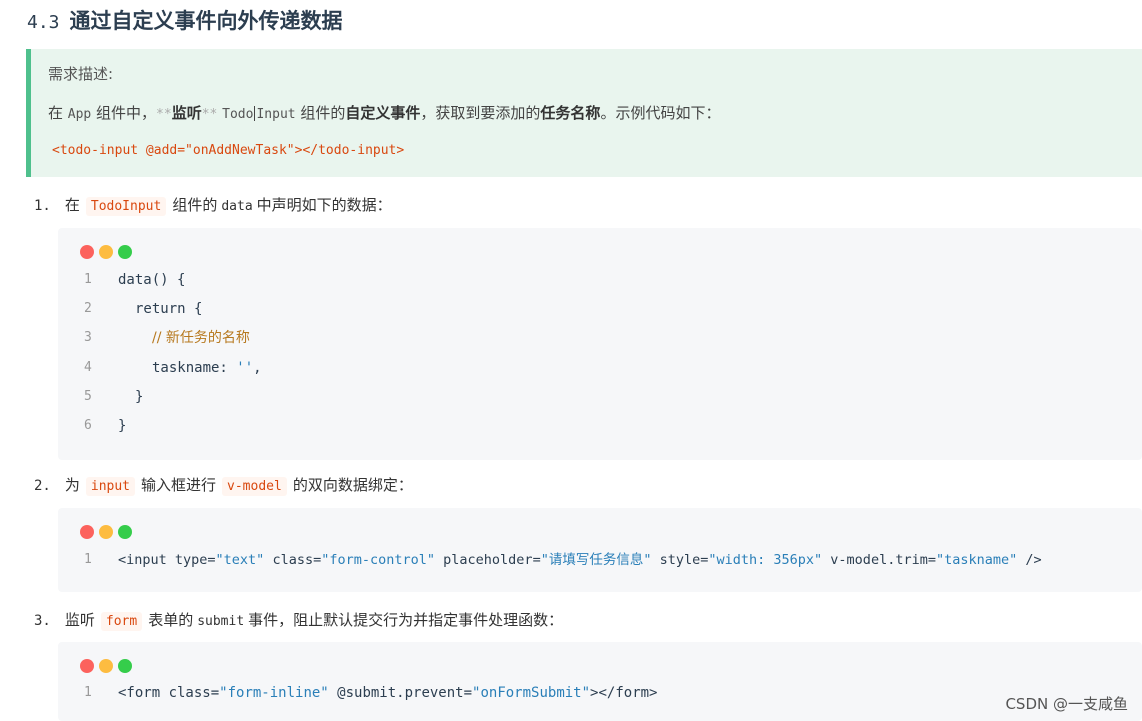 Image resolution: width=1142 pixels, height=721 pixels. Describe the element at coordinates (206, 21) in the screenshot. I see `section-title: 通过自定义事件向外传递数据` at that location.